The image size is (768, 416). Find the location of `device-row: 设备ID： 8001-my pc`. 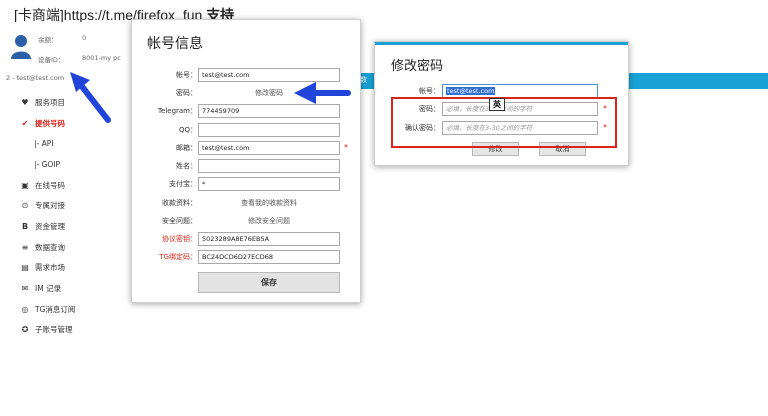

device-row: 设备ID： 8001-my pc is located at coordinates (79, 59).